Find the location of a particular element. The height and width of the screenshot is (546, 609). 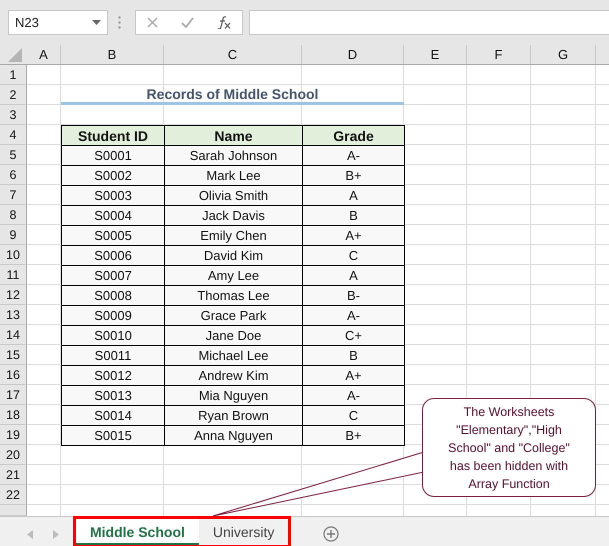

add-sheet-icon is located at coordinates (331, 534).